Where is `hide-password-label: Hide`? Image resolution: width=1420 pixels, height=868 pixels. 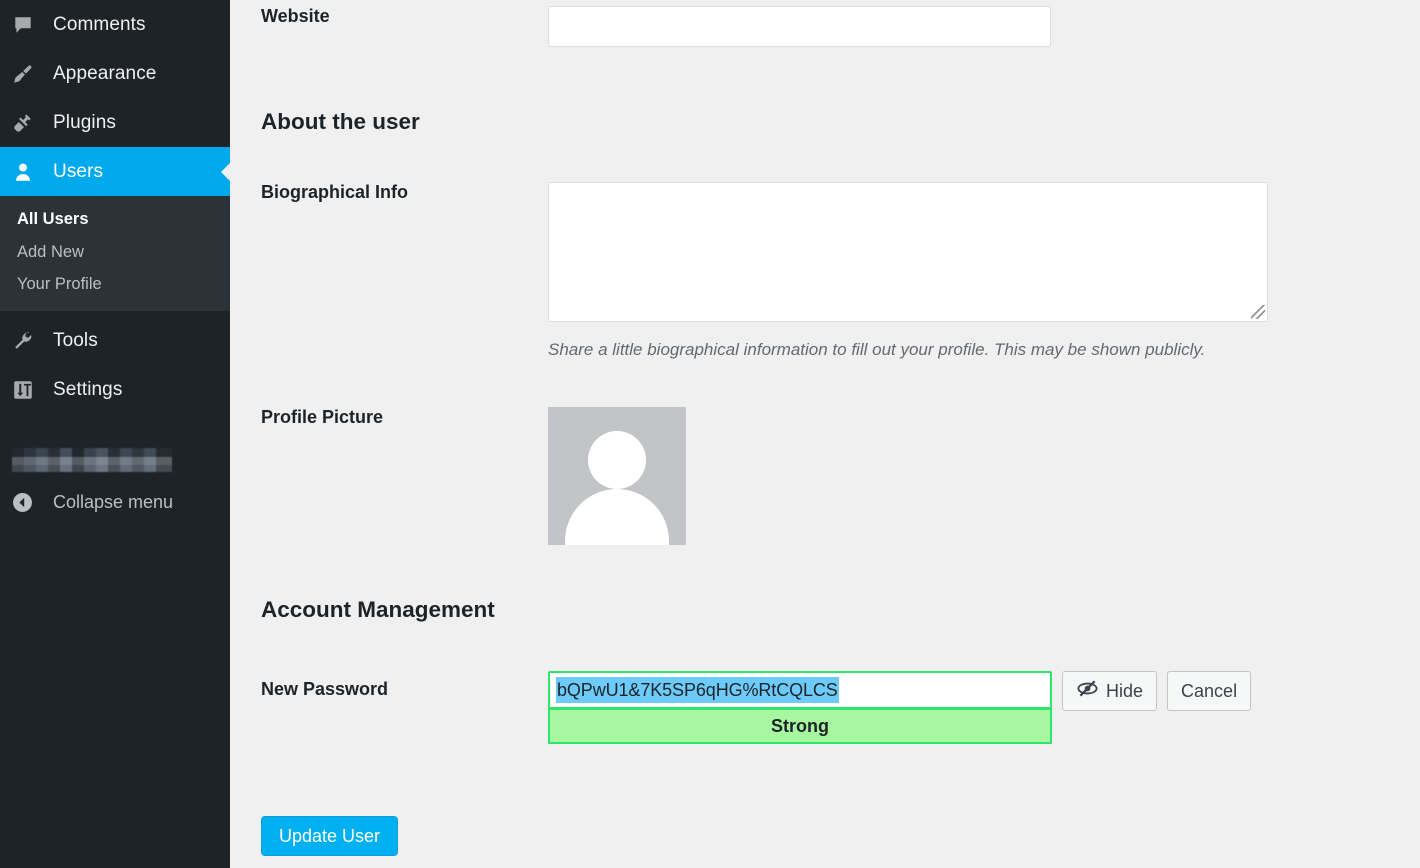
hide-password-label: Hide is located at coordinates (1125, 690).